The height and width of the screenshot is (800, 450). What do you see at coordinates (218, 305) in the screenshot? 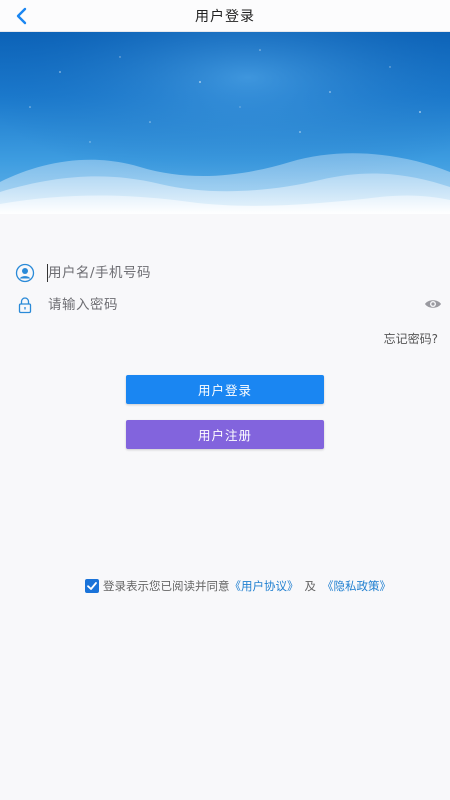
I see `password-input` at bounding box center [218, 305].